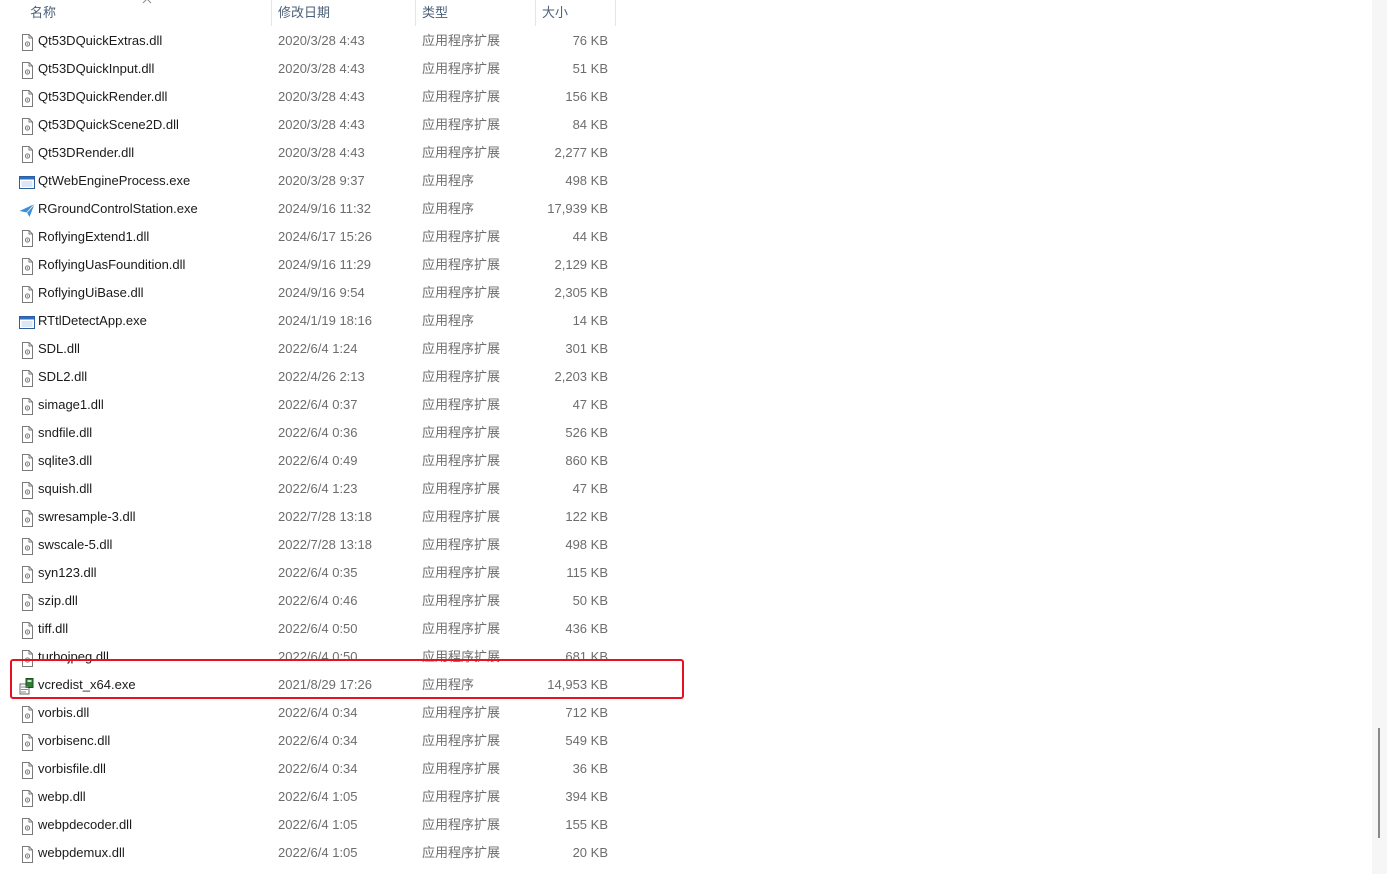 This screenshot has width=1387, height=874. Describe the element at coordinates (350, 573) in the screenshot. I see `file-row: syn123.dll 2022/6/4 0:35 应用程序扩展 115 KB` at that location.